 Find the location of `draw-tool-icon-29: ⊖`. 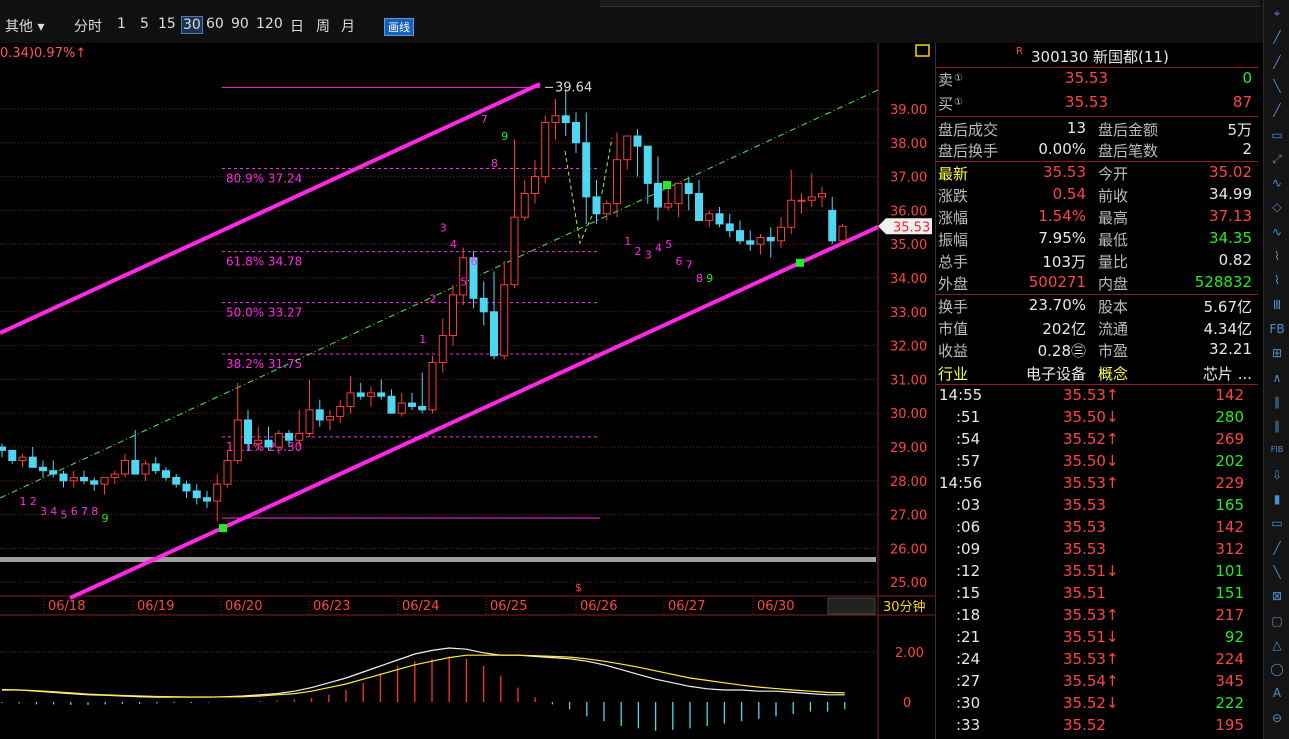

draw-tool-icon-29: ⊖ is located at coordinates (1276, 718).